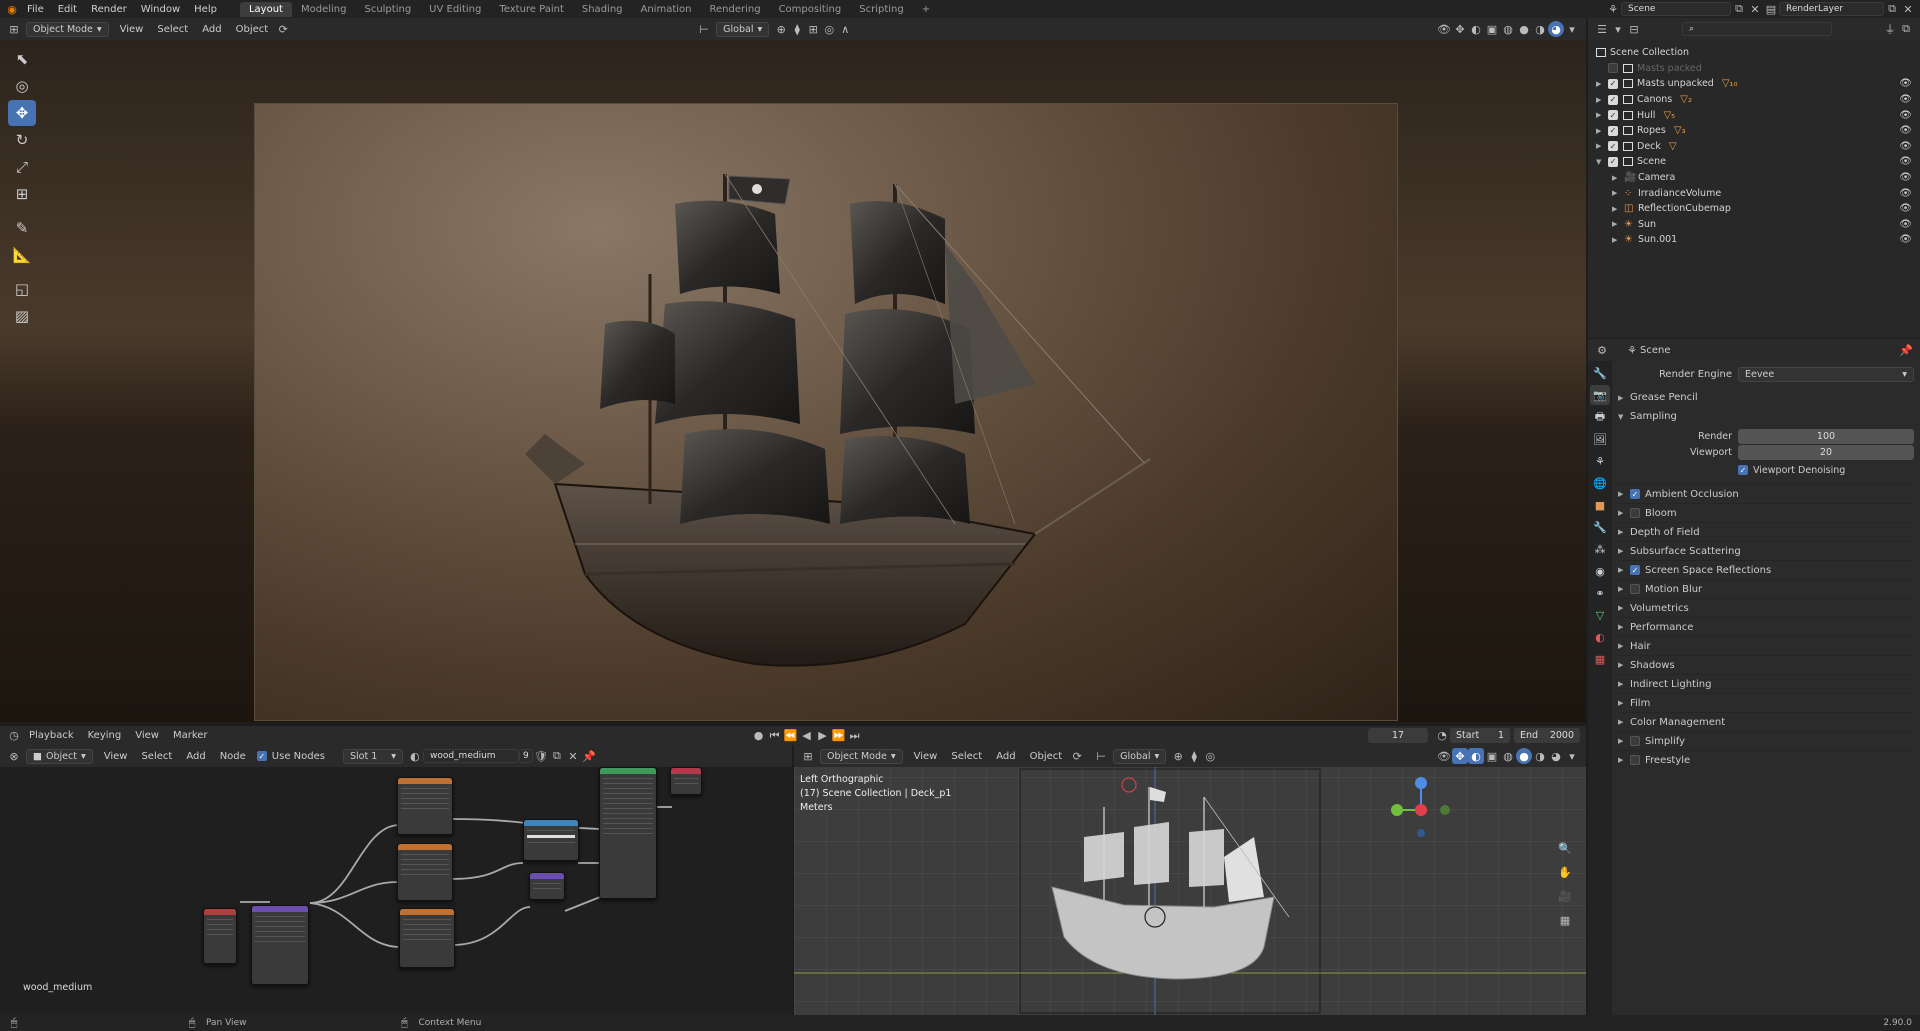 The height and width of the screenshot is (1031, 1920). What do you see at coordinates (22, 194) in the screenshot?
I see `transform-tool: ⊞` at bounding box center [22, 194].